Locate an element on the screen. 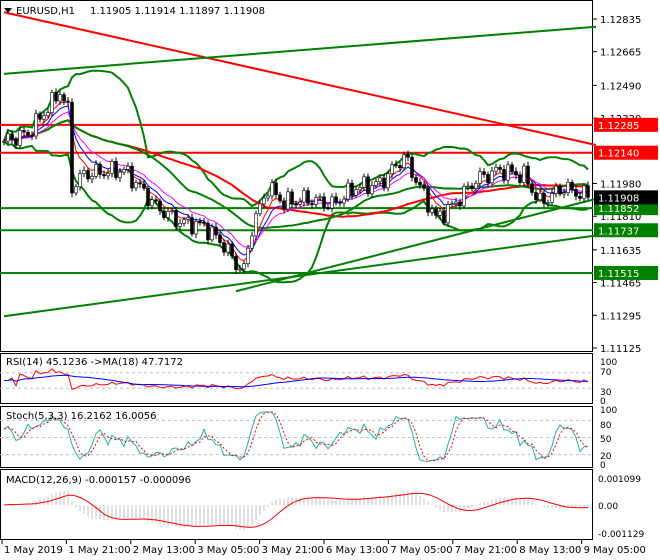 Image resolution: width=660 pixels, height=560 pixels. price-tick-label: 1.11635 is located at coordinates (620, 251).